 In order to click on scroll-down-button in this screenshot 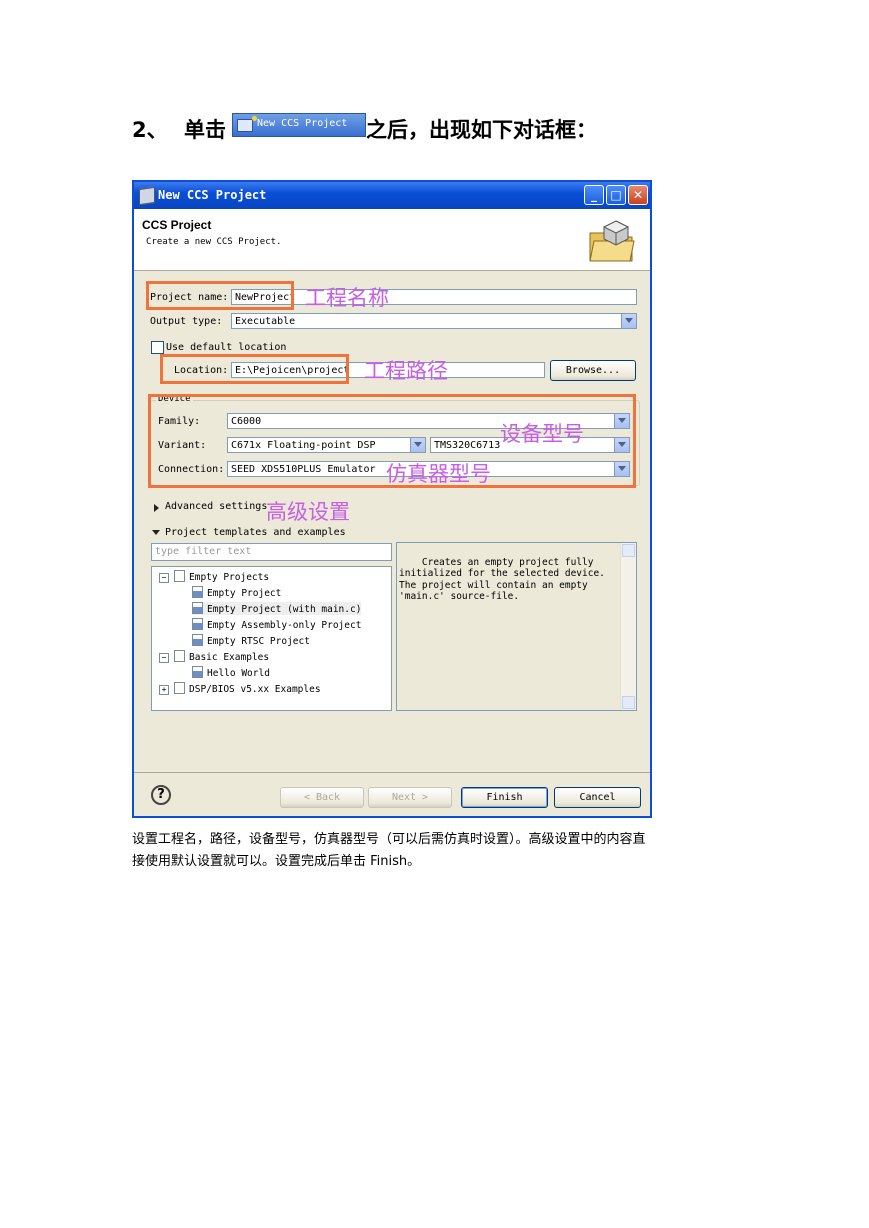, I will do `click(628, 702)`.